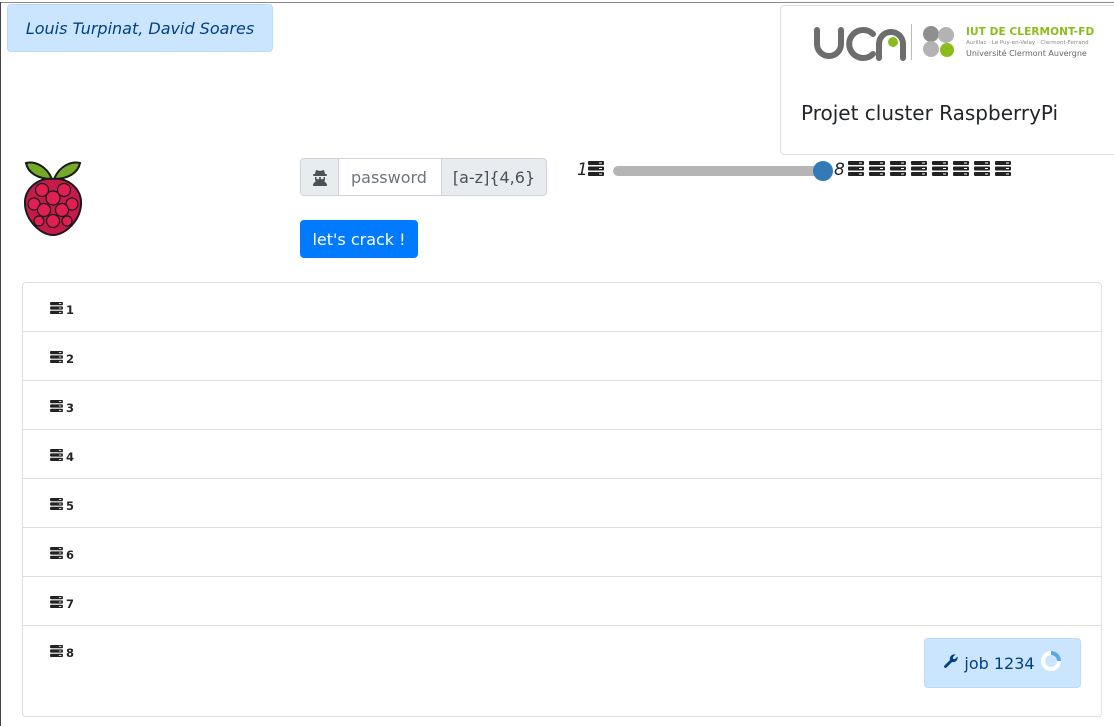 This screenshot has height=726, width=1114. I want to click on node-row: 4, so click(562, 454).